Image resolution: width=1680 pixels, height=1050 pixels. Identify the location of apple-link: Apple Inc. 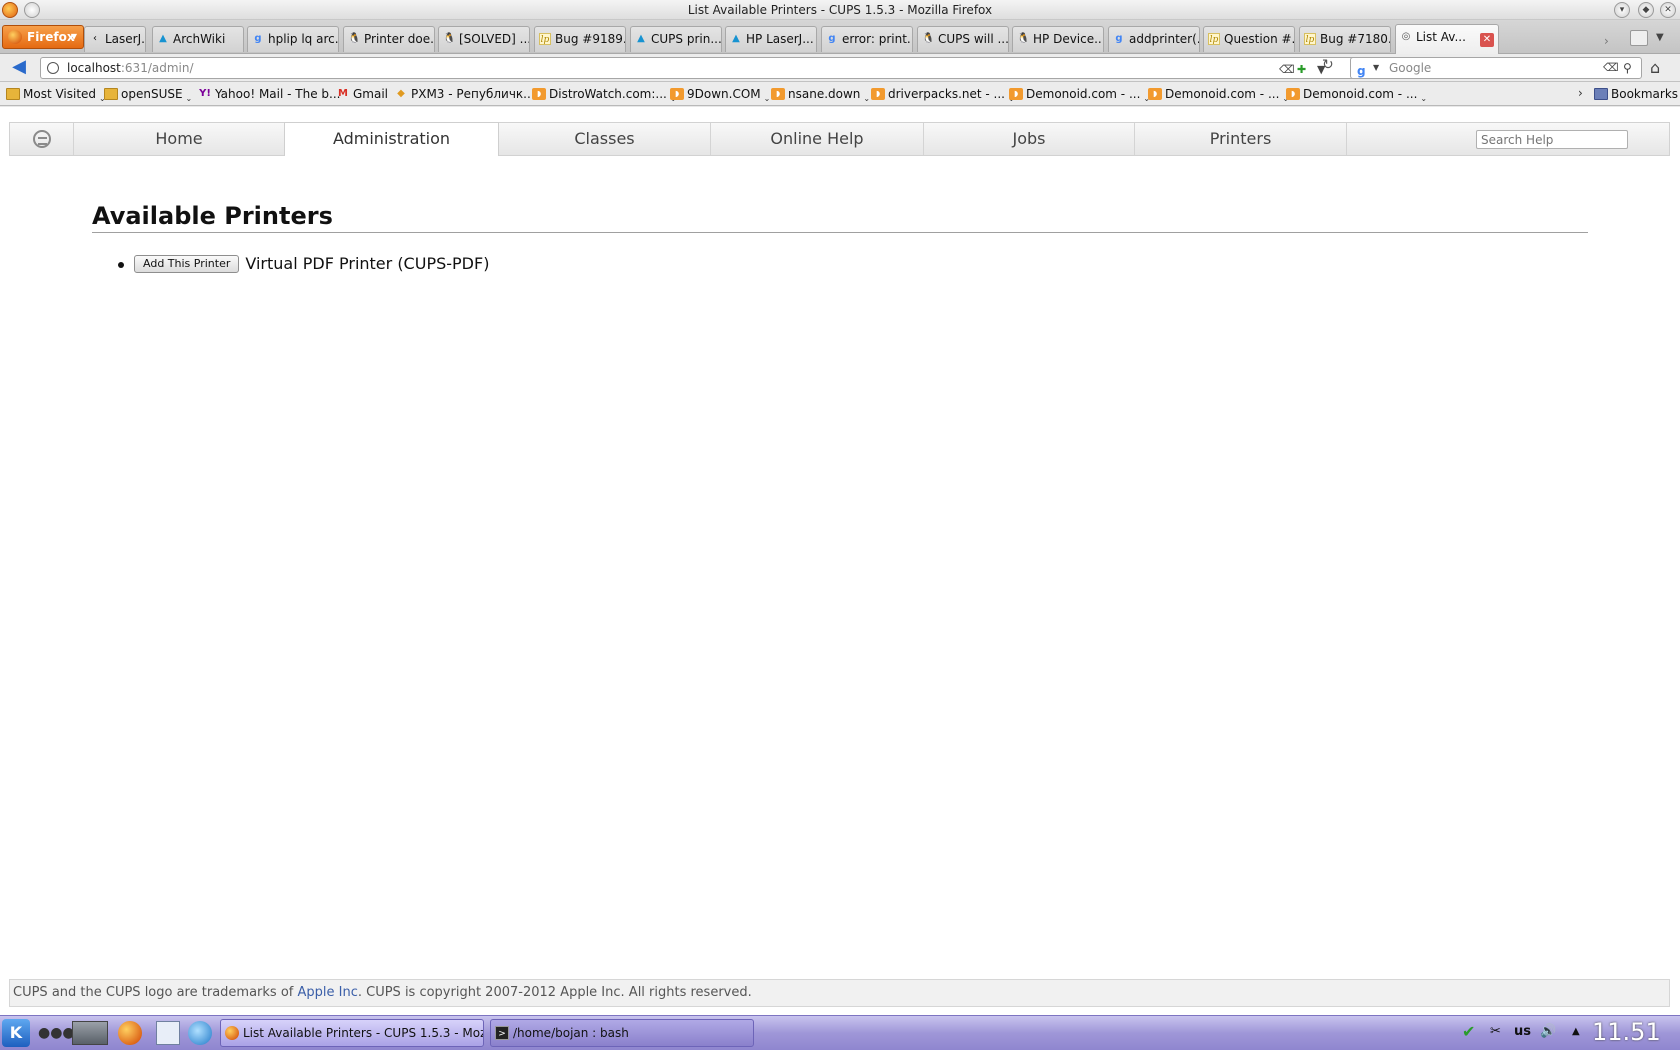
(327, 992).